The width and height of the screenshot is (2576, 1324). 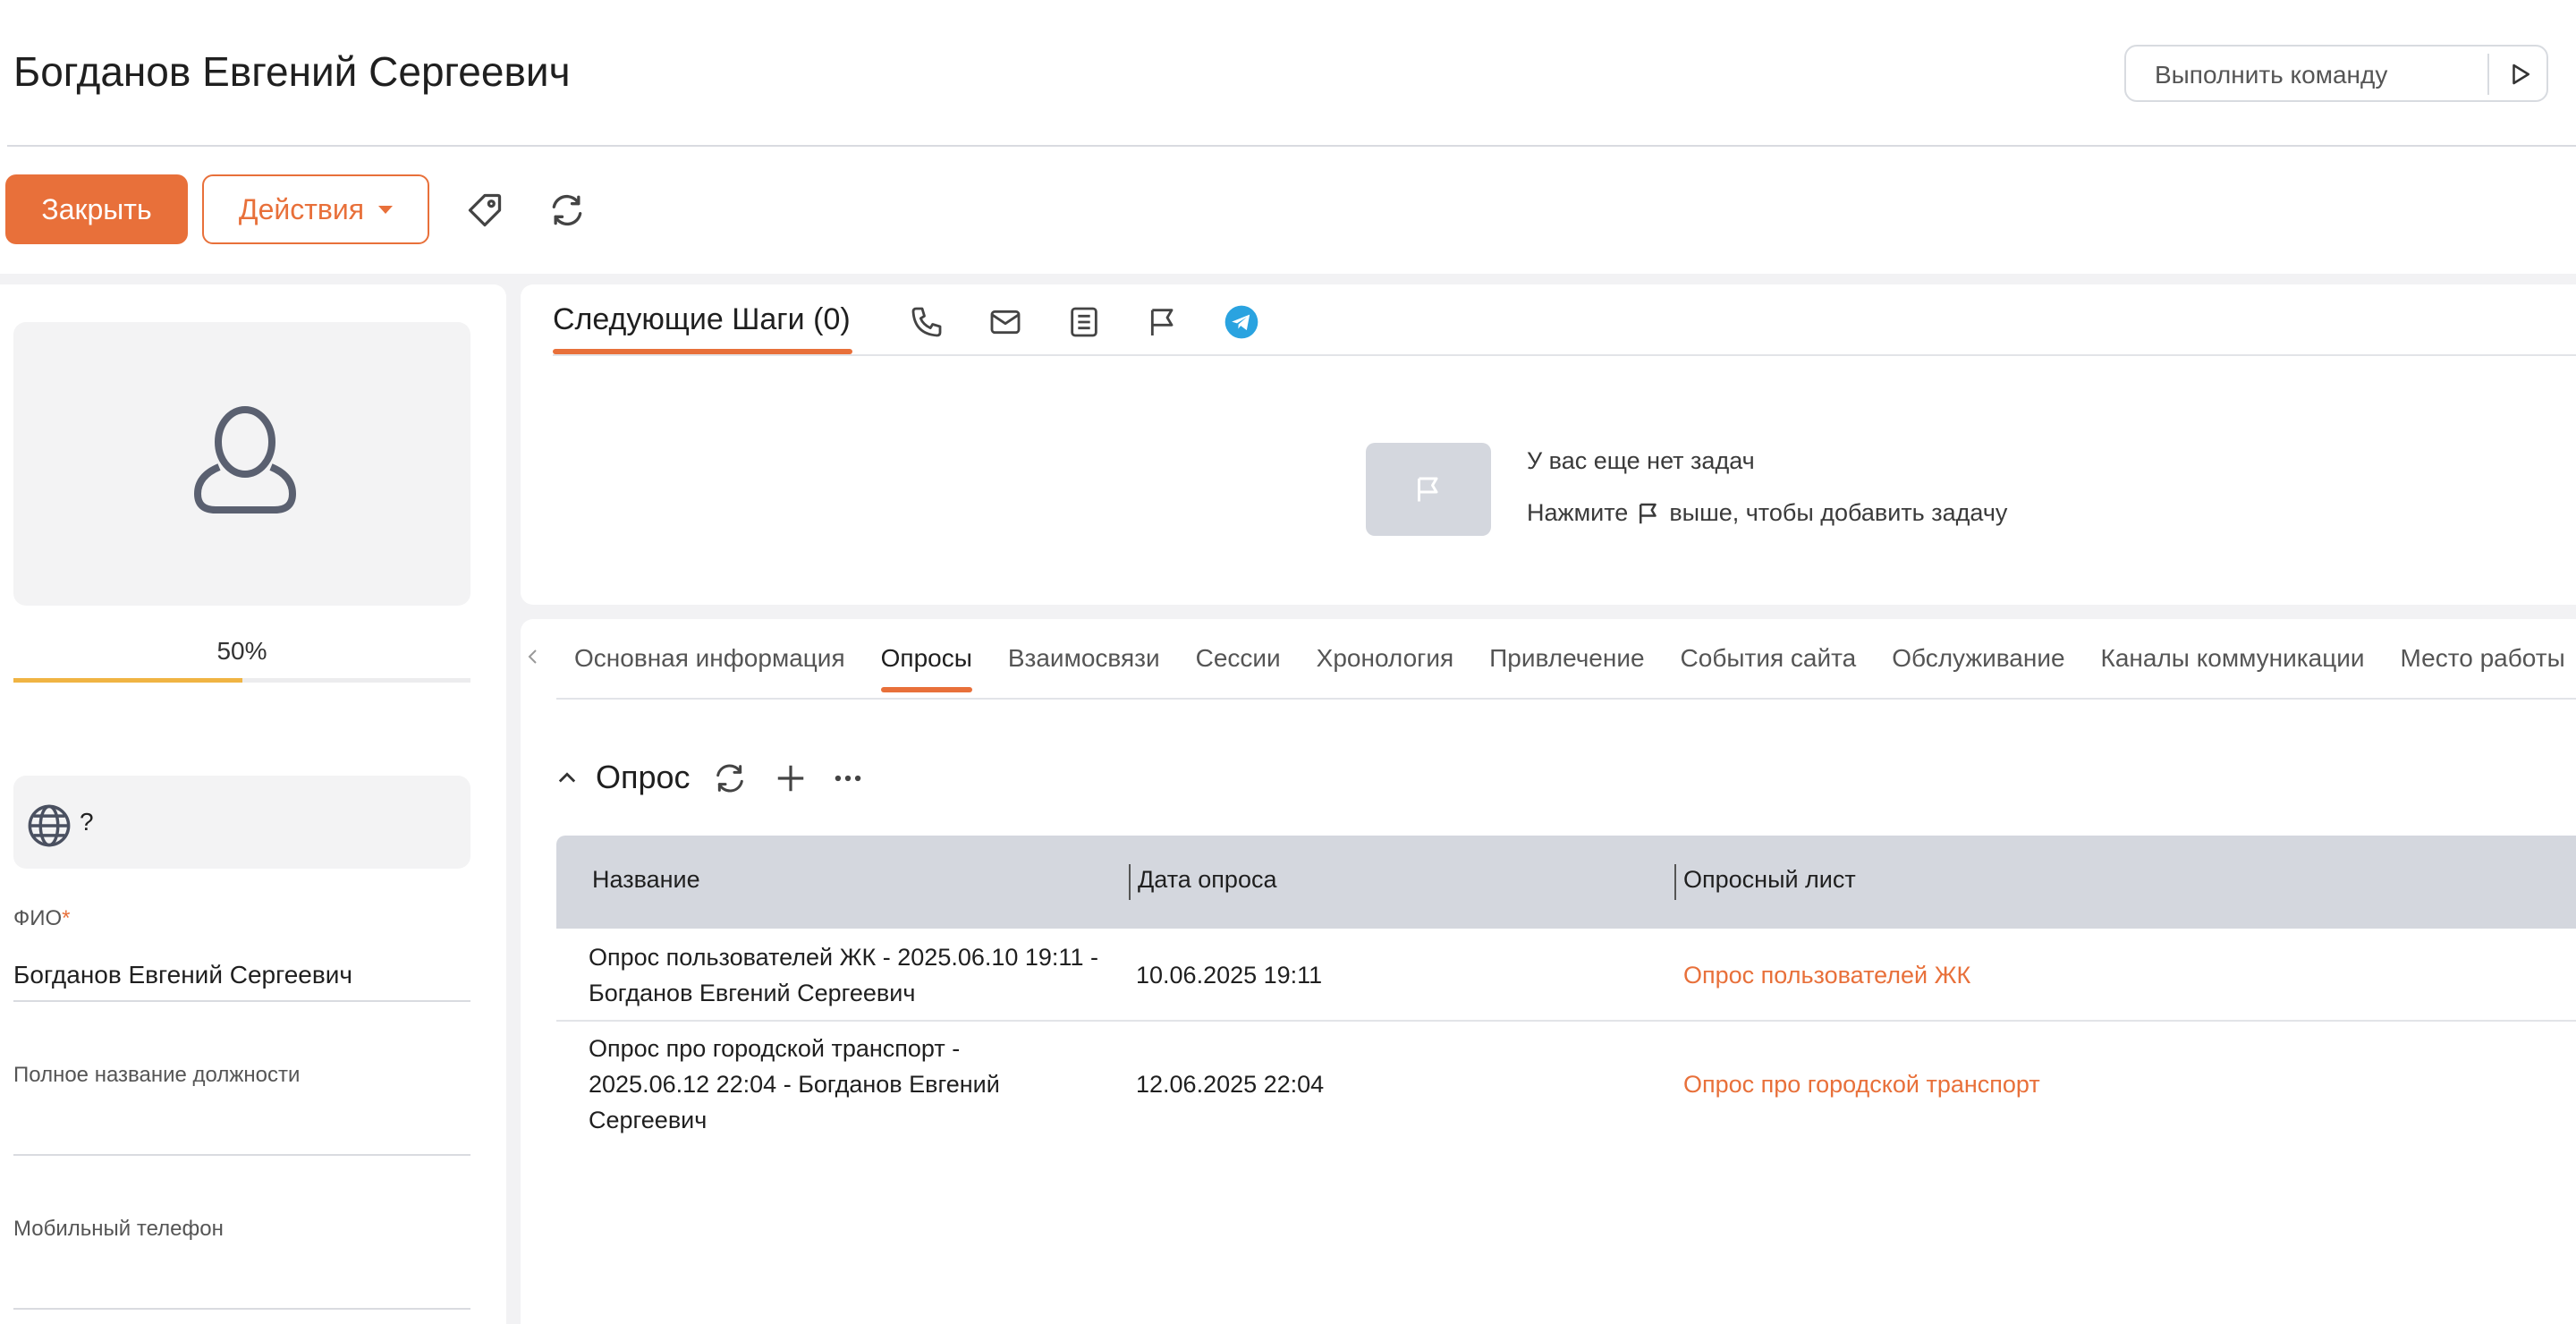 I want to click on more-icon, so click(x=848, y=778).